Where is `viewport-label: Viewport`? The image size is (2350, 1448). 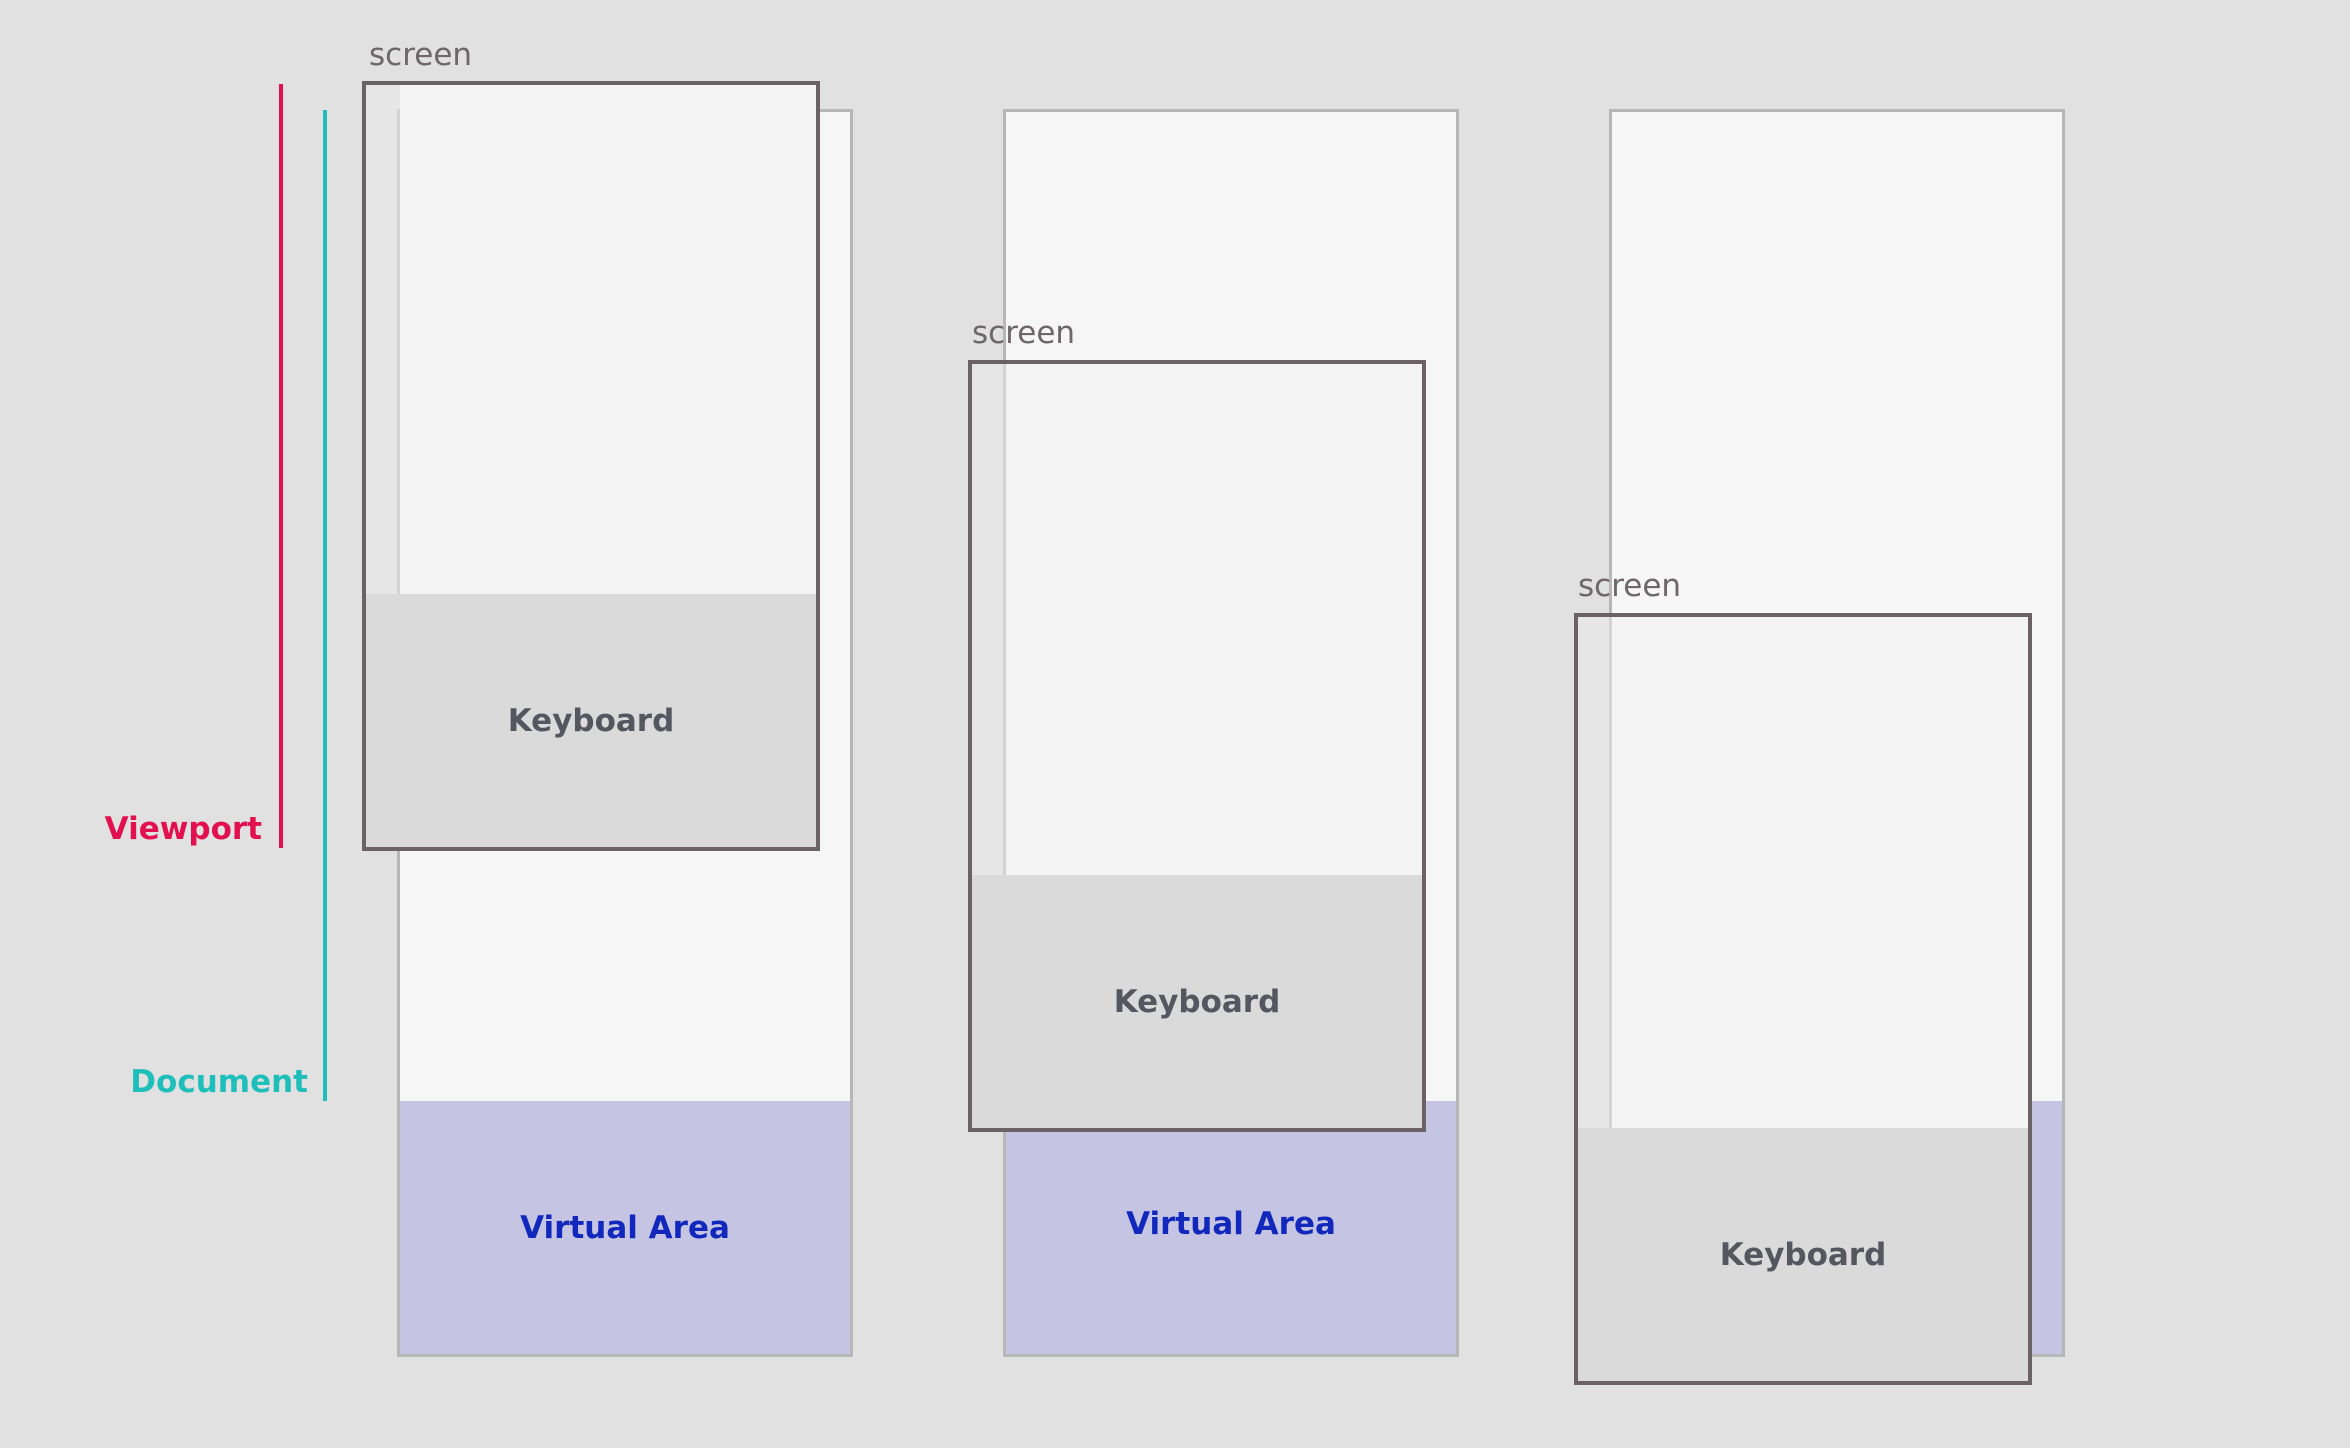 viewport-label: Viewport is located at coordinates (183, 829).